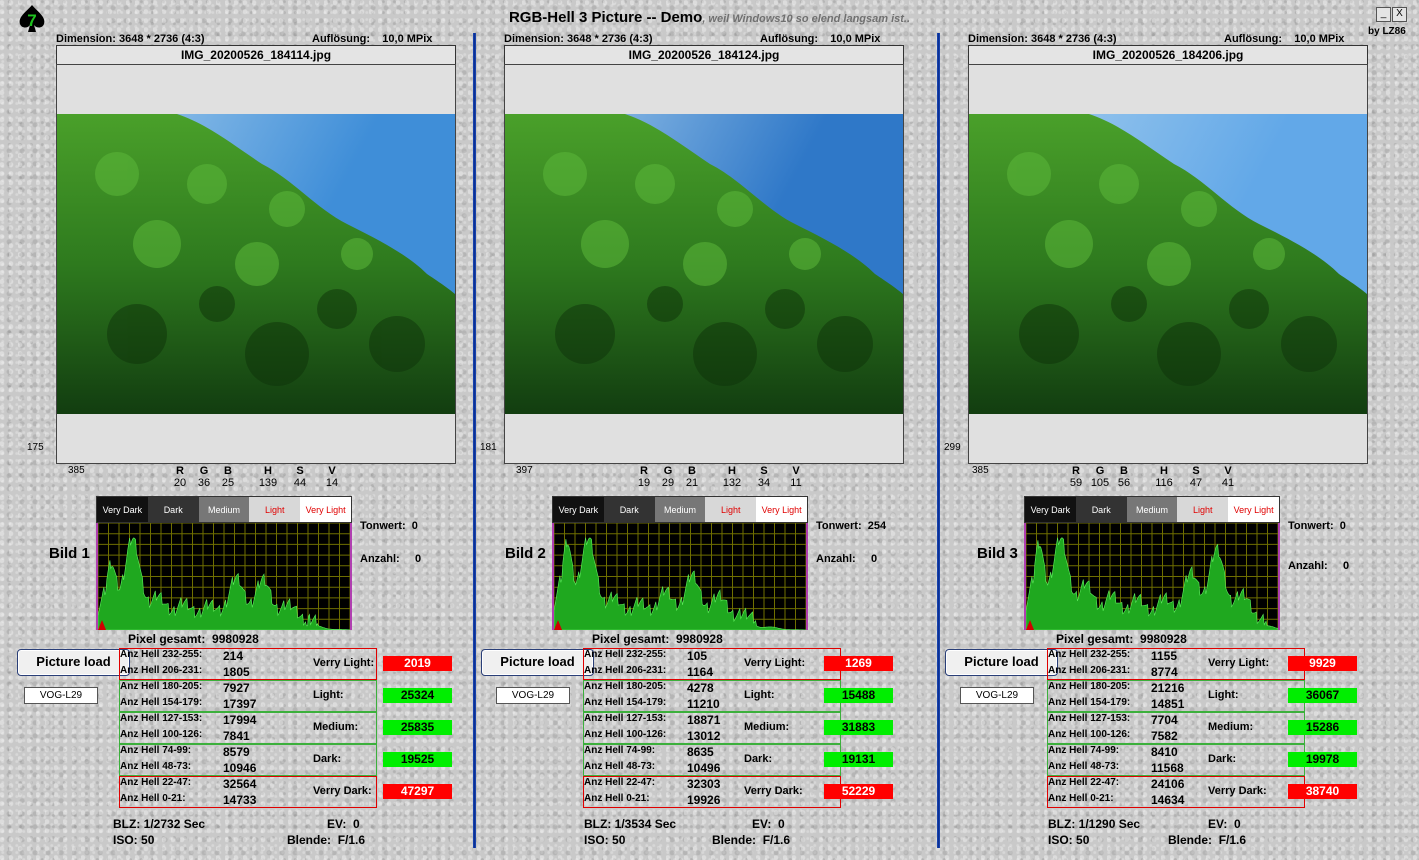  I want to click on range-label: Anz Hell 154-179:, so click(625, 702).